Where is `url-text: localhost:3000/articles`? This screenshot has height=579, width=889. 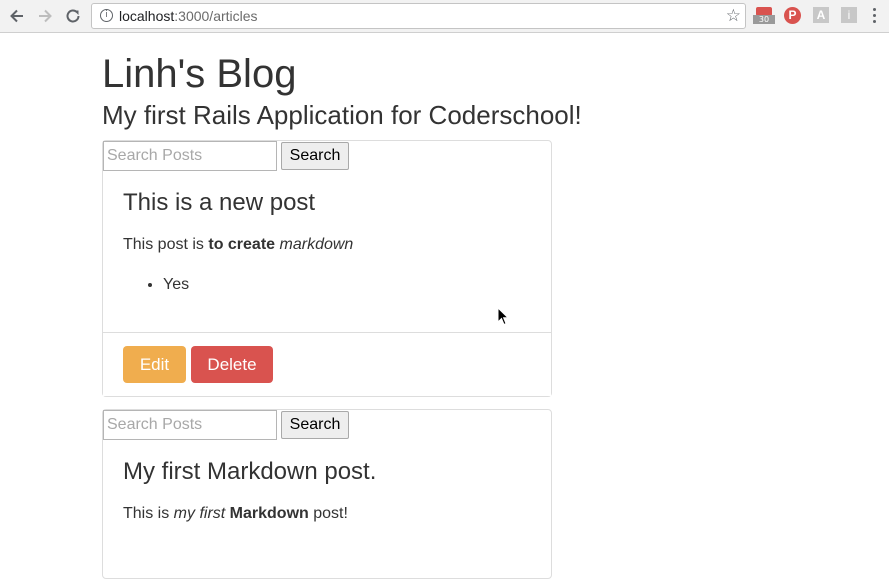 url-text: localhost:3000/articles is located at coordinates (188, 16).